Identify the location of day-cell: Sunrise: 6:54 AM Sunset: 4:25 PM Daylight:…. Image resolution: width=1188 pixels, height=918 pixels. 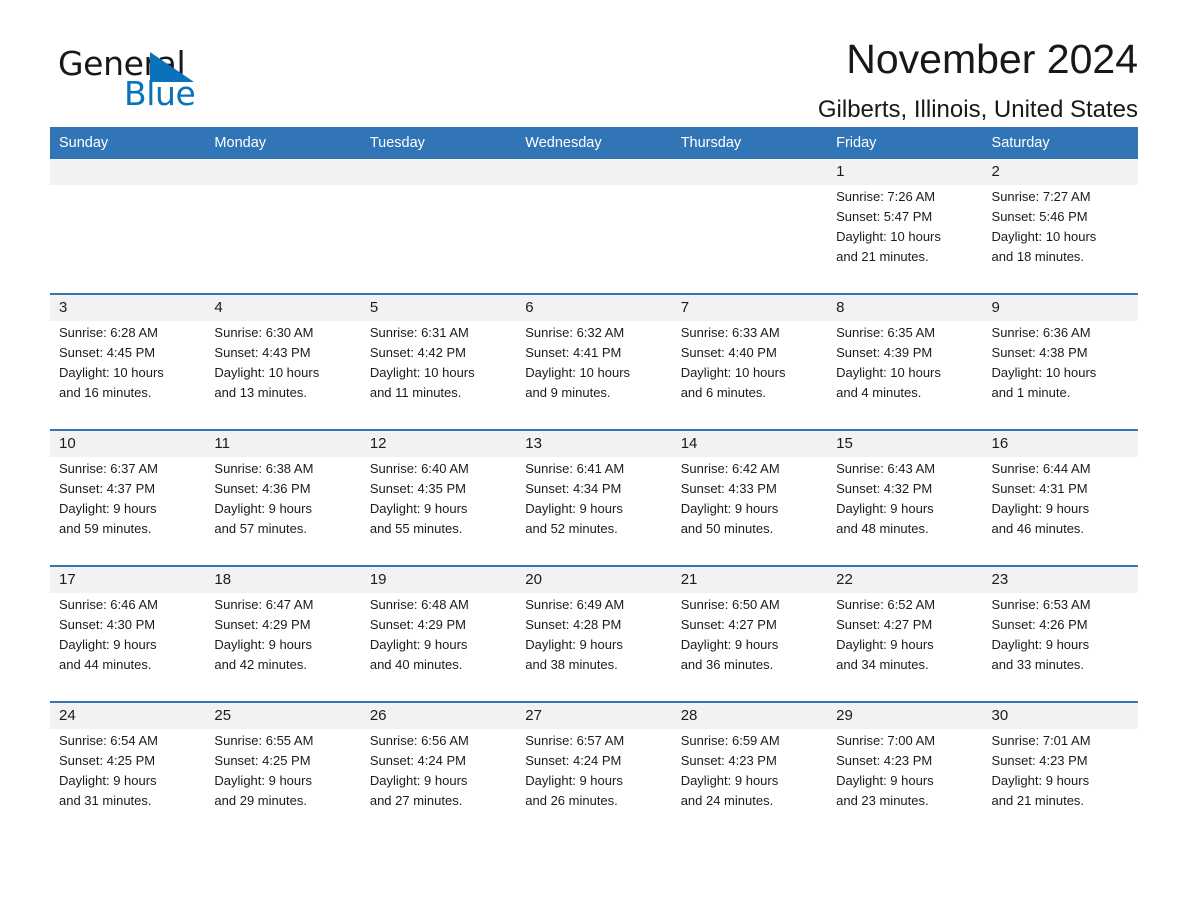
(128, 783).